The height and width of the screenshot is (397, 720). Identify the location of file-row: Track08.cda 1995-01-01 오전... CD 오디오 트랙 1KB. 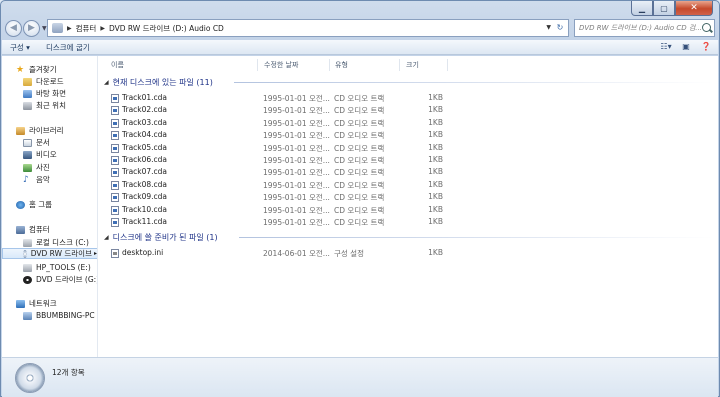
(411, 185).